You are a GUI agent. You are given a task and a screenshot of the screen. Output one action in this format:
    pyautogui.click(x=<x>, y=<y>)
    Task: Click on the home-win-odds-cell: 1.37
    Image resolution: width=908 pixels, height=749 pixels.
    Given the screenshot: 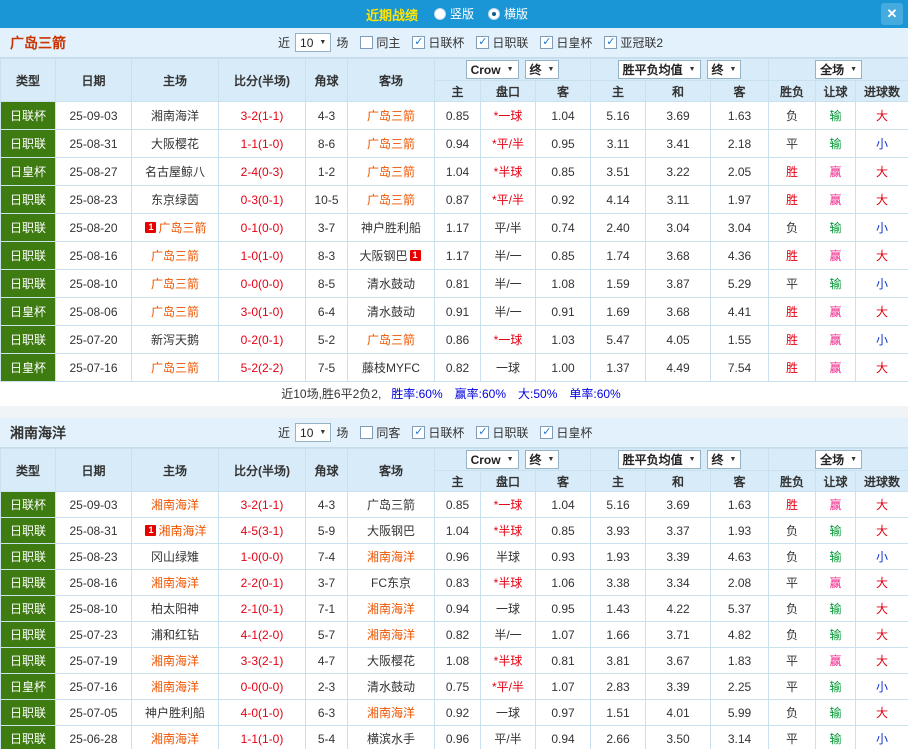 What is the action you would take?
    pyautogui.click(x=618, y=367)
    